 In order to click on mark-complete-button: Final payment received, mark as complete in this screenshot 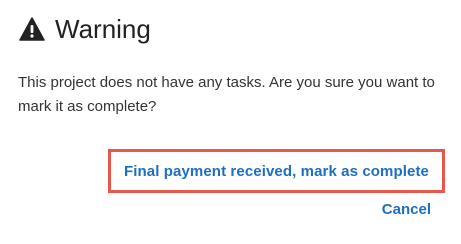, I will do `click(276, 171)`.